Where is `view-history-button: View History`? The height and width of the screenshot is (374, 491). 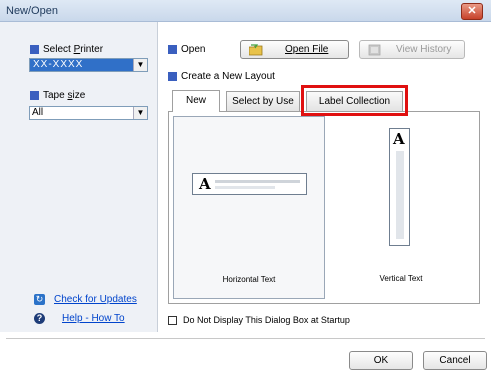
view-history-button: View History is located at coordinates (412, 49).